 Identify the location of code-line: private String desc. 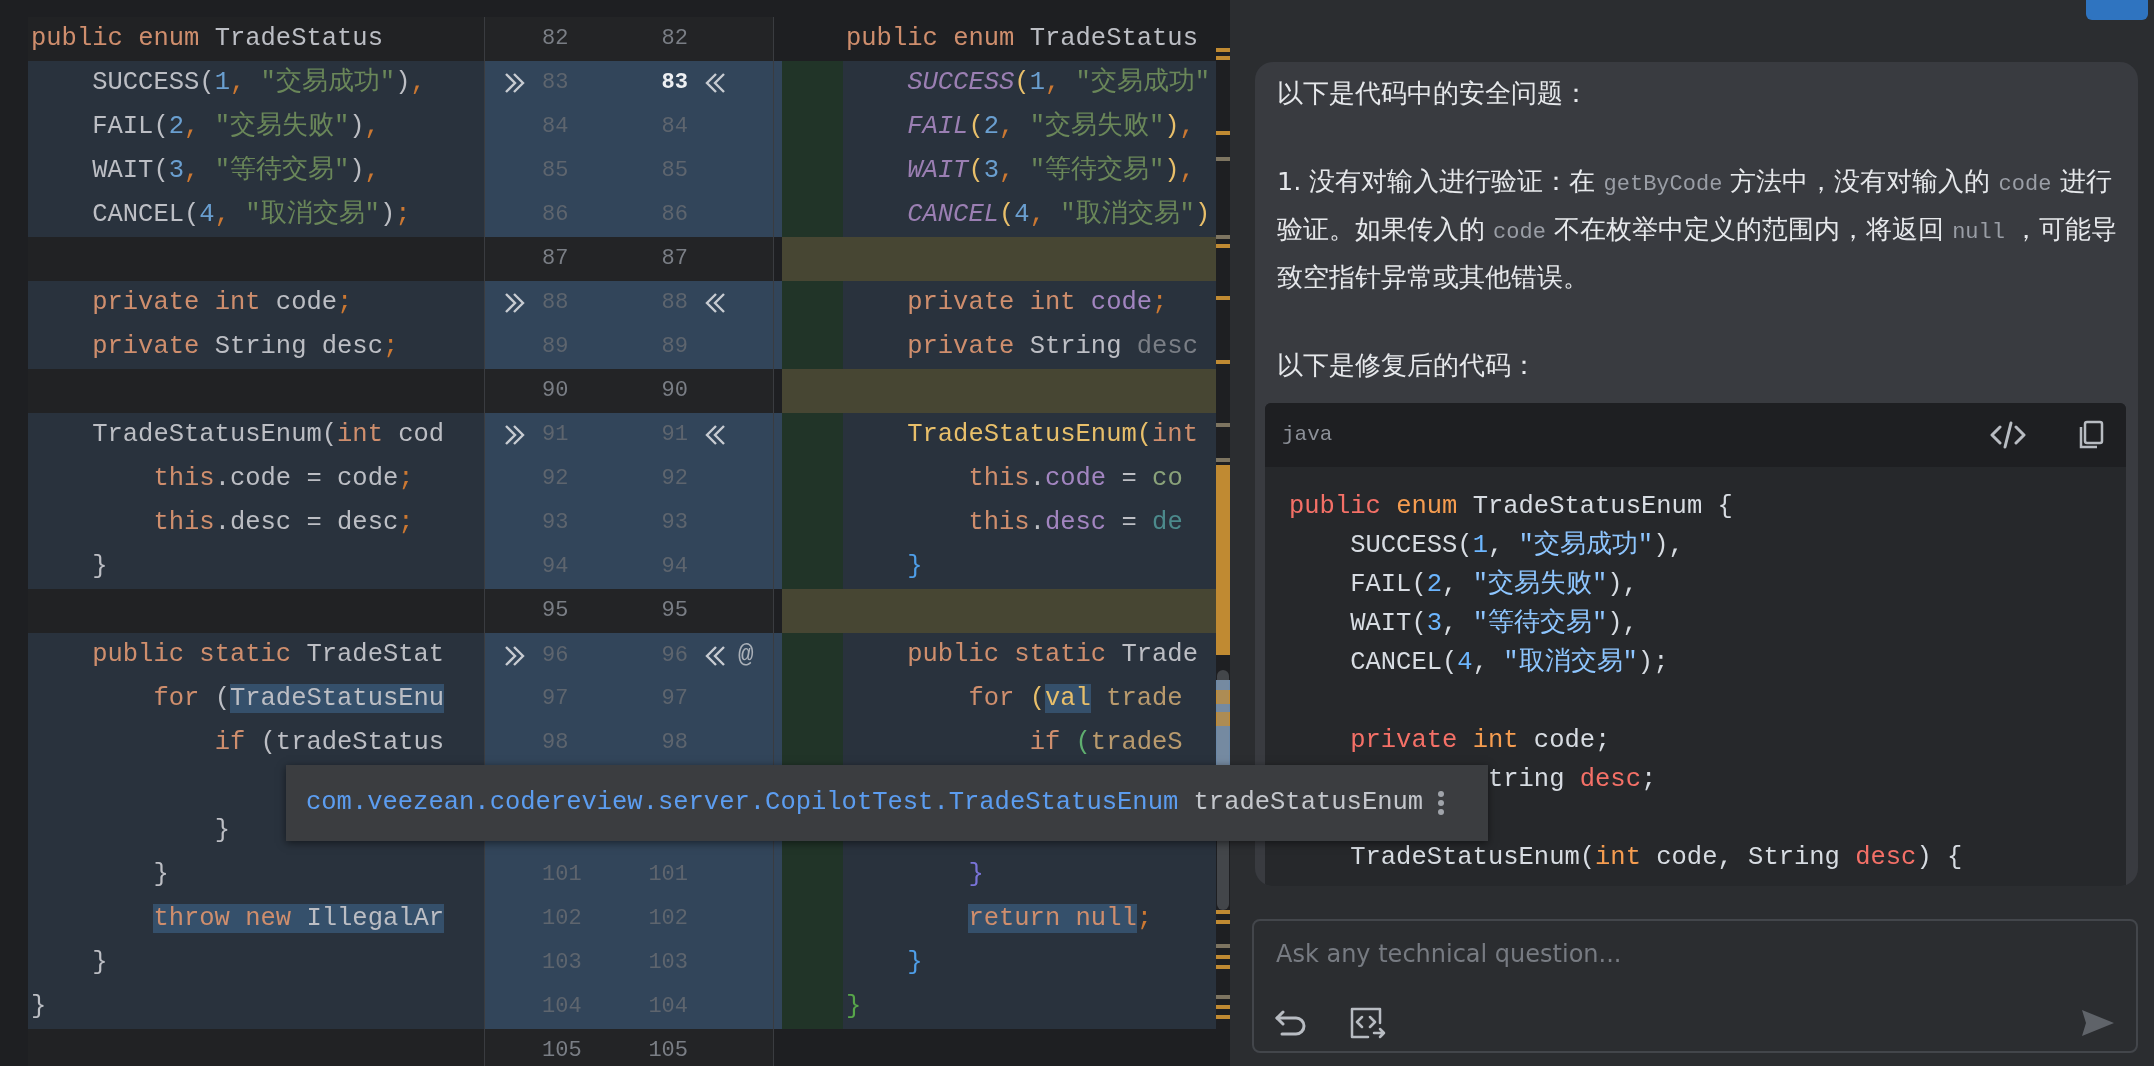
(1052, 347).